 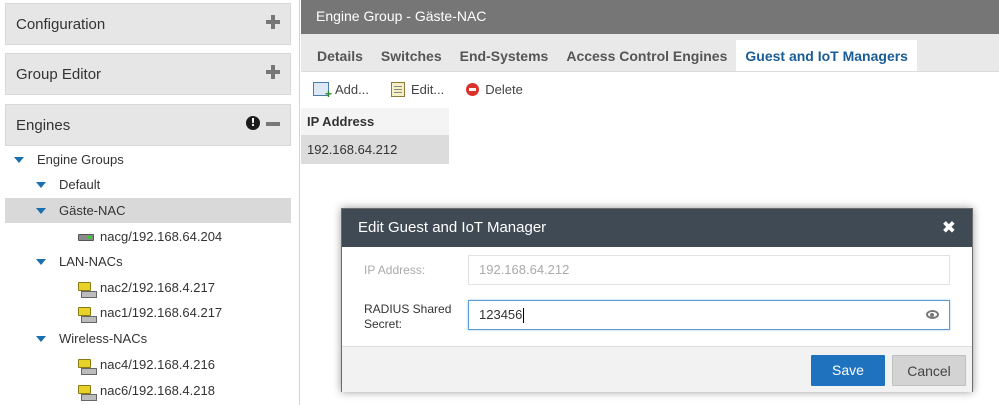 What do you see at coordinates (650, 17) in the screenshot?
I see `page-title: Engine Group - Gäste-NAC` at bounding box center [650, 17].